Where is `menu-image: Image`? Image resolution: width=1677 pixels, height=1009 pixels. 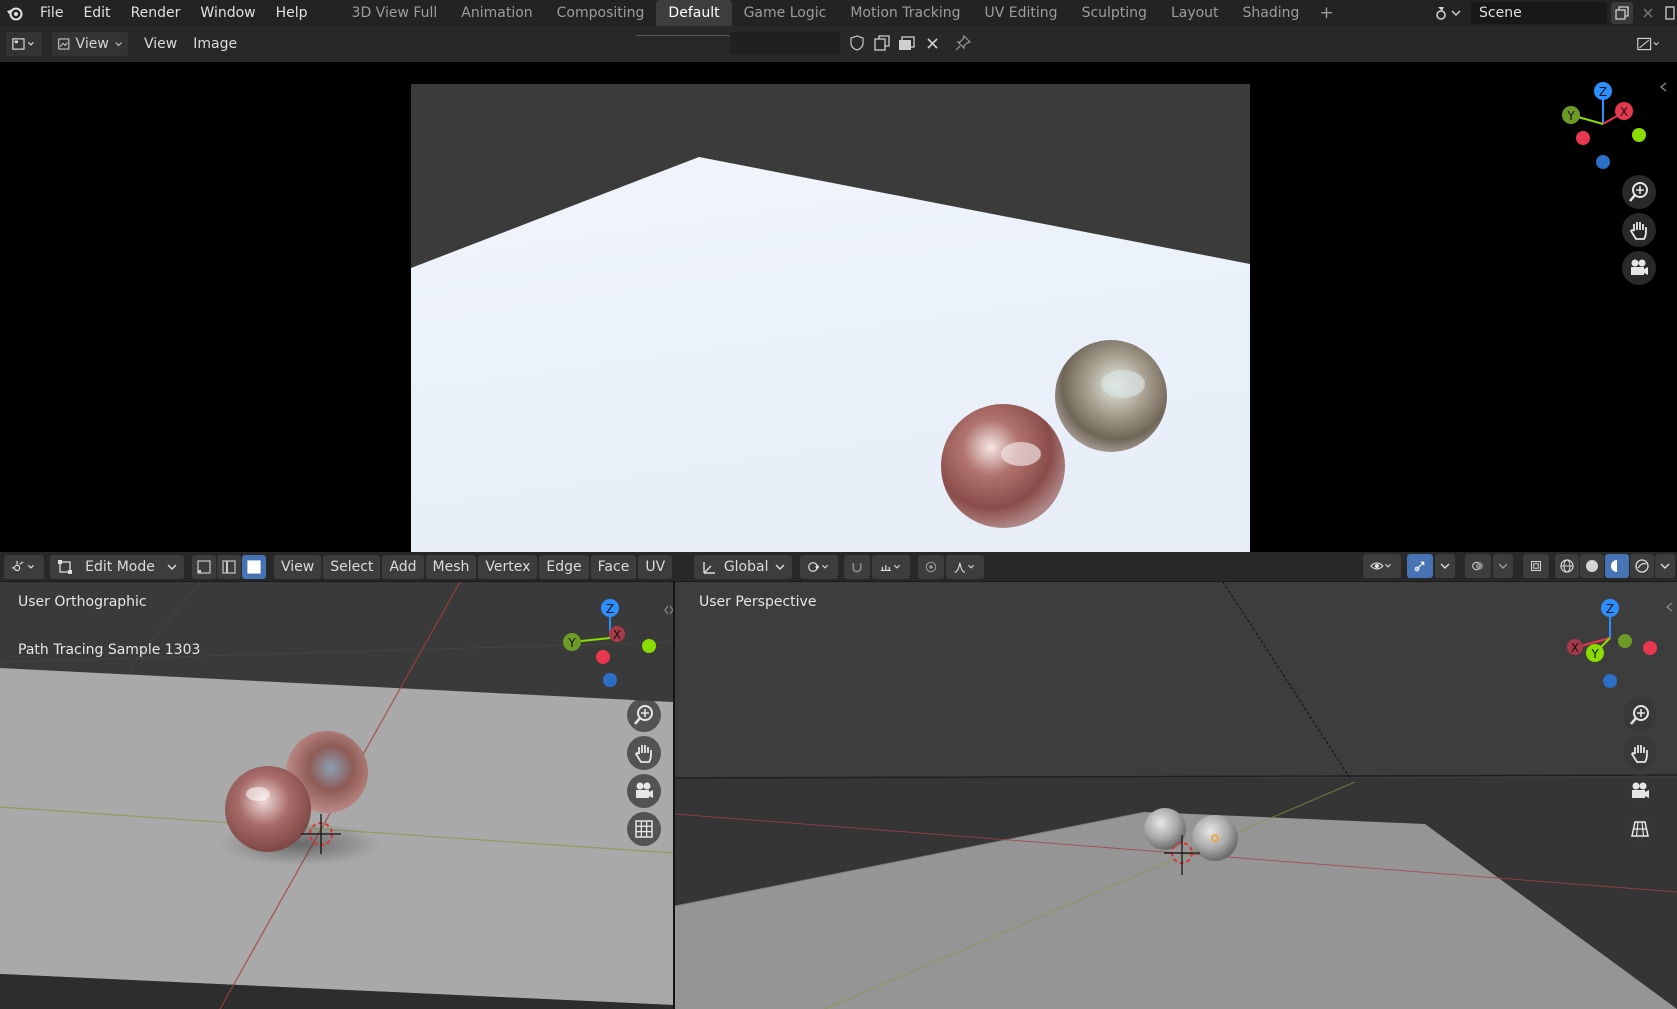
menu-image: Image is located at coordinates (215, 44).